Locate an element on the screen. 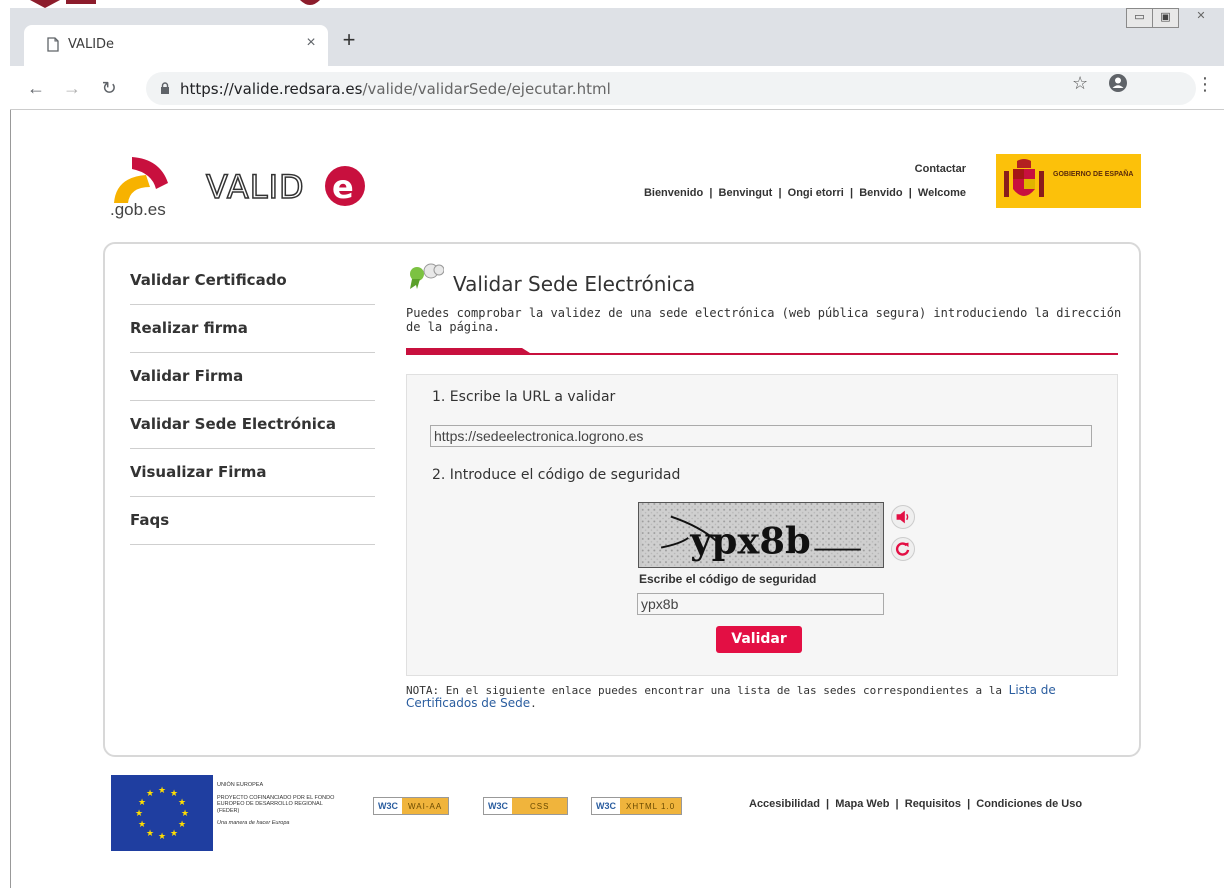 The image size is (1224, 888). footer-link-accesibilidad: Accesibilidad is located at coordinates (784, 804).